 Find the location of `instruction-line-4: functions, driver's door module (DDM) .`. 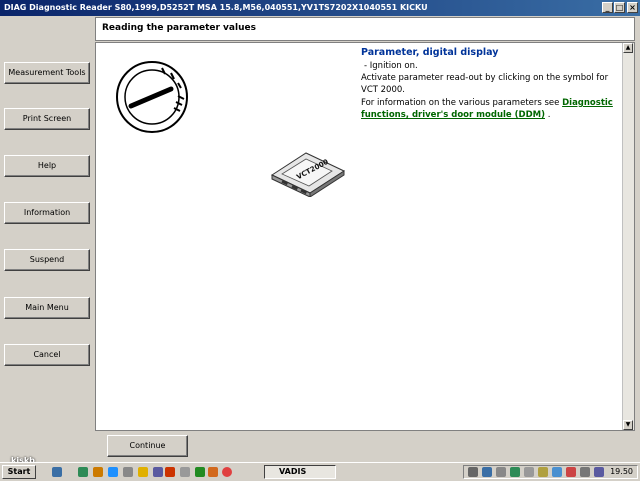

instruction-line-4: functions, driver's door module (DDM) . is located at coordinates (455, 115).